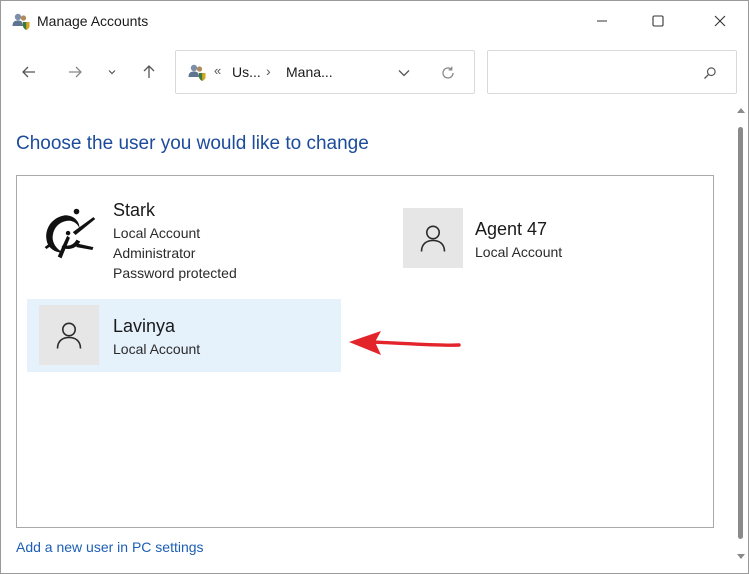 Image resolution: width=749 pixels, height=574 pixels. I want to click on arrow-left-icon, so click(28, 72).